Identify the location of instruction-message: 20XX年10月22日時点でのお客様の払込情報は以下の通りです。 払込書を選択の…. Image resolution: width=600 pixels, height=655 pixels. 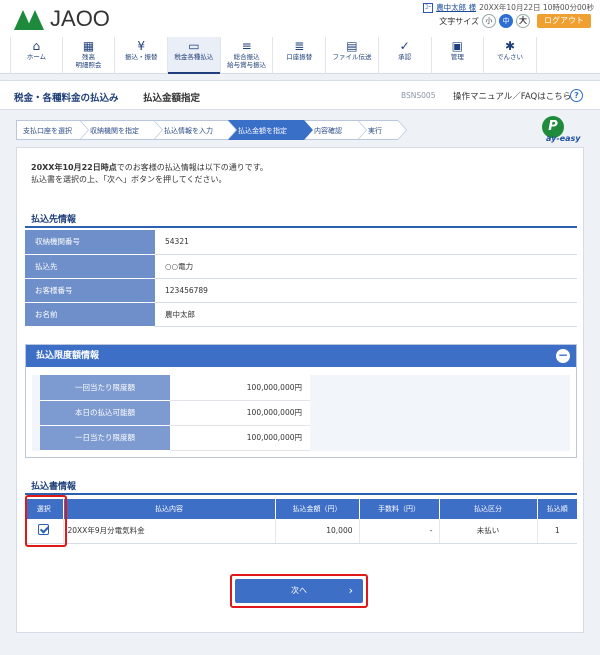
(149, 173).